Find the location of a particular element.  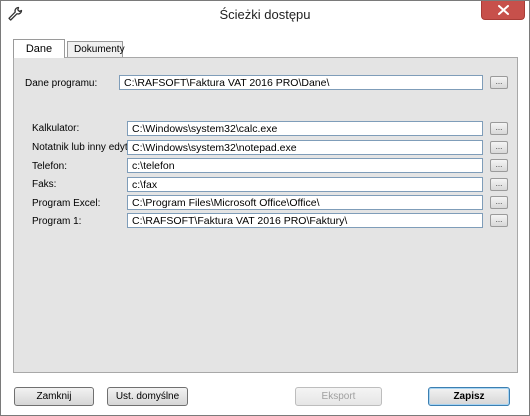

calculator-label: Kalkulator: is located at coordinates (56, 128).